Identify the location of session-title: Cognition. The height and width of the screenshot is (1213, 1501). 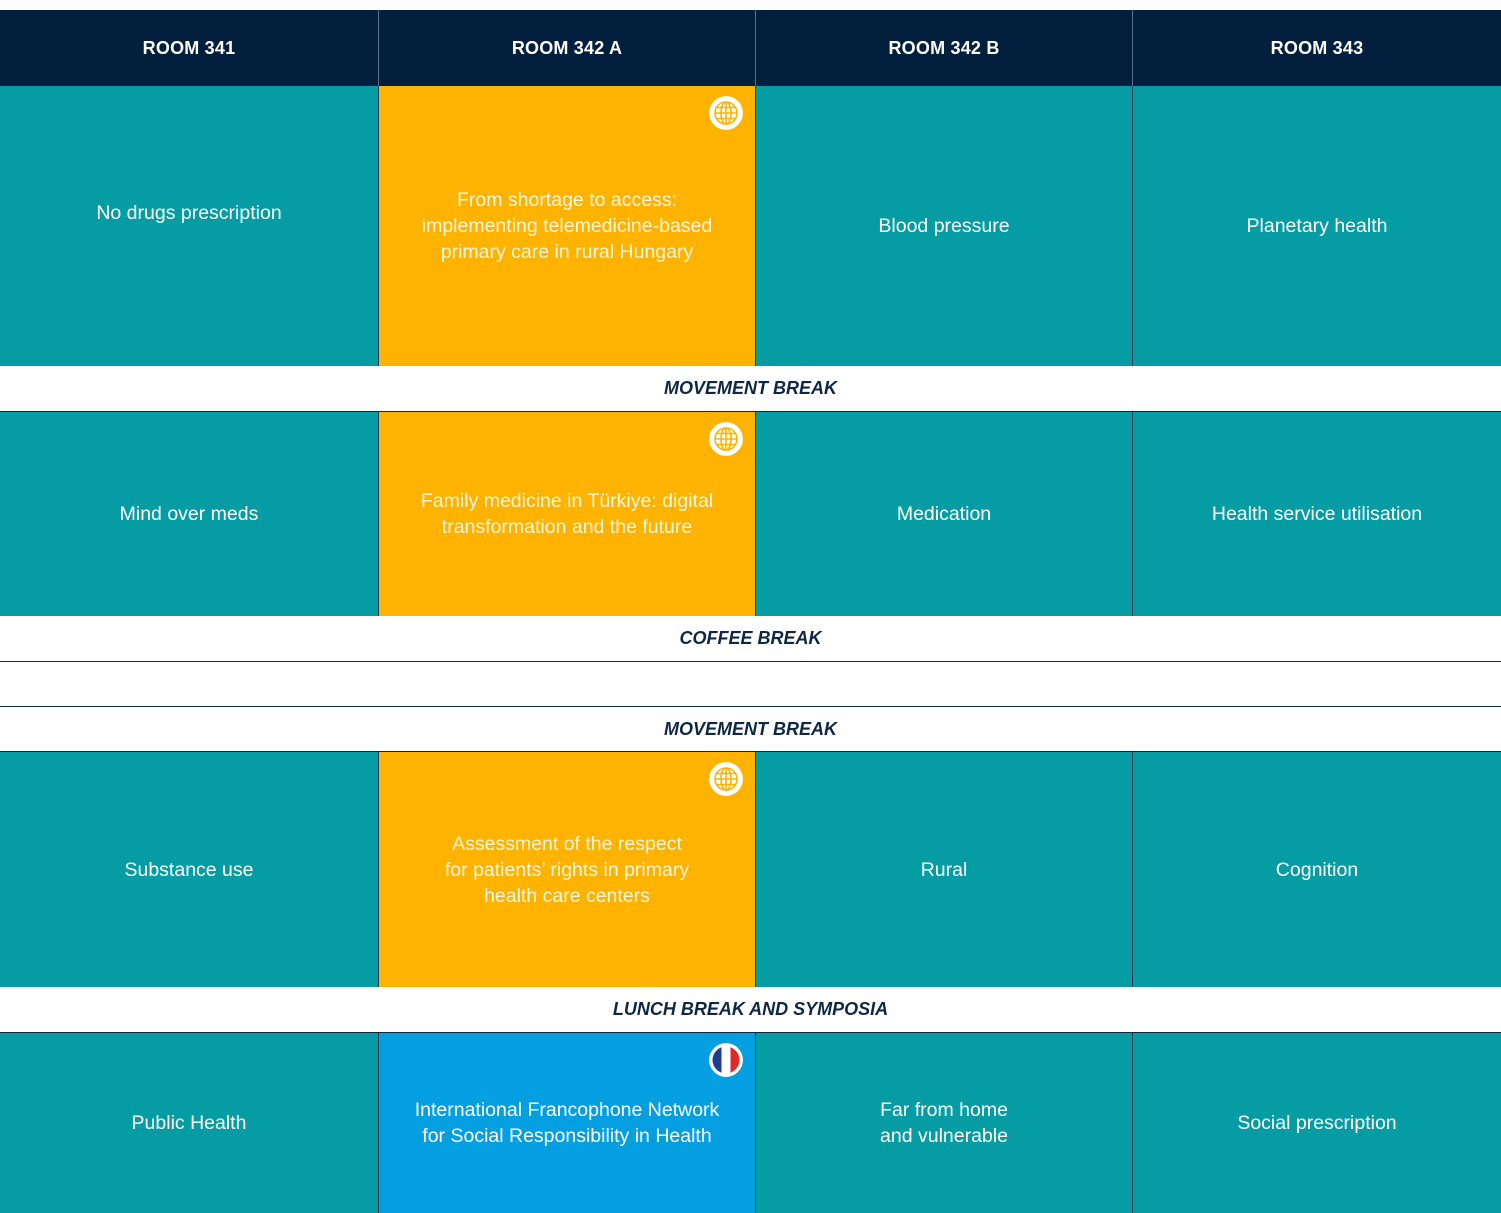
(1317, 869).